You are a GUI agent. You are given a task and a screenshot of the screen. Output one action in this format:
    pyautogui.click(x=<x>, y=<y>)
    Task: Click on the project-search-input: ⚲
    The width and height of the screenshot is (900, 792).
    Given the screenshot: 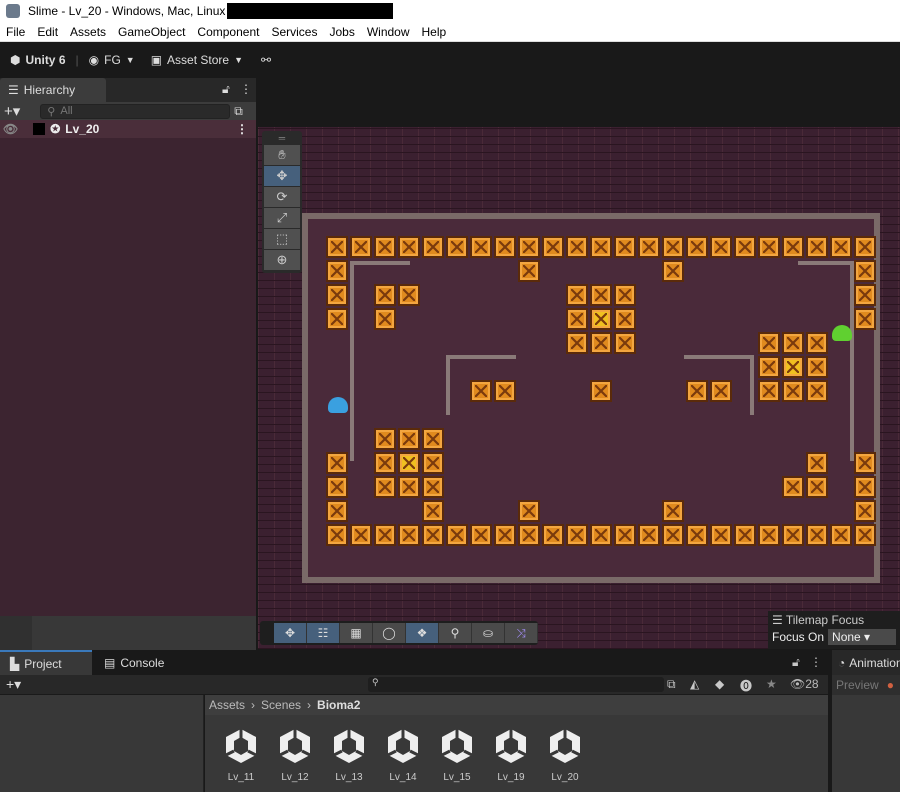 What is the action you would take?
    pyautogui.click(x=516, y=684)
    